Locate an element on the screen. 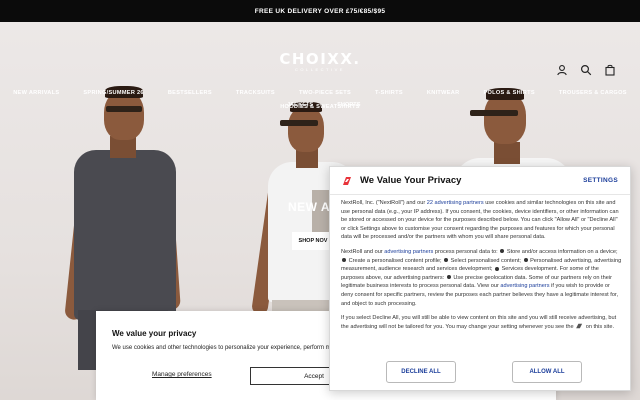 The image size is (640, 400). promo-banner: FREE UK DELIVERY OVER £75/€85/$95 is located at coordinates (320, 11).